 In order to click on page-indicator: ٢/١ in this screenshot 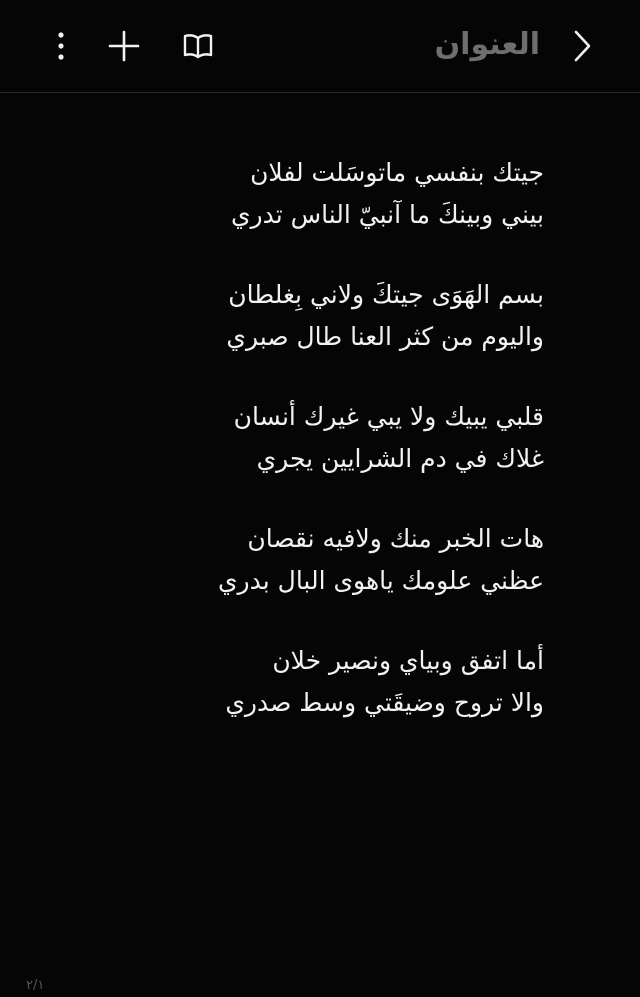, I will do `click(35, 985)`.